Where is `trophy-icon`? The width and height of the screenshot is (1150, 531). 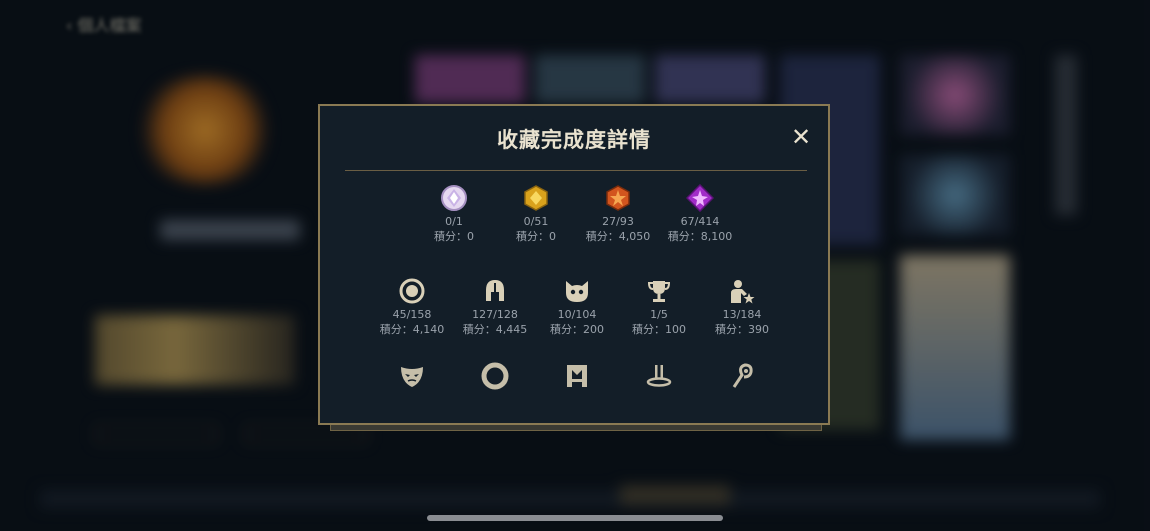
trophy-icon is located at coordinates (659, 291).